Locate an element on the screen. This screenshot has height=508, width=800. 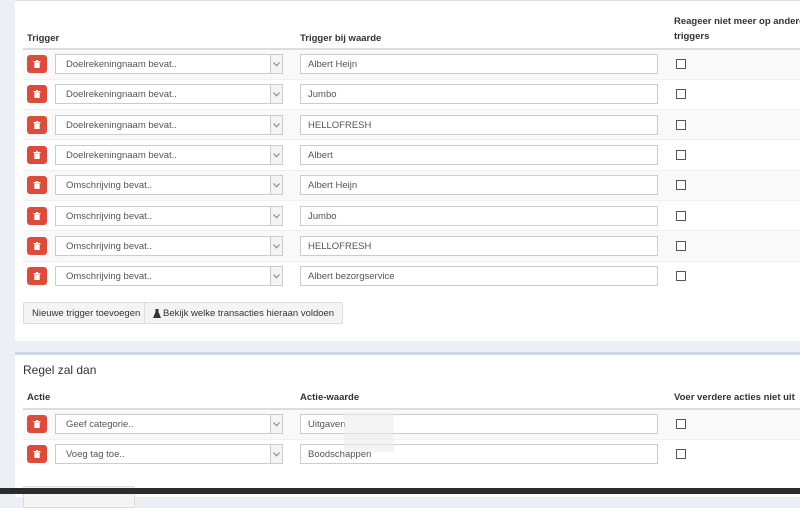
triggers-value-text: Albert bezorgservice is located at coordinates (351, 277).